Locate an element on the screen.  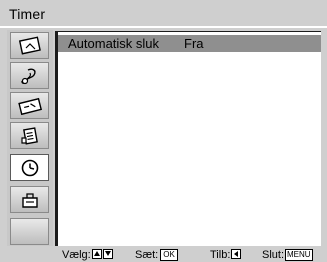
sidebar-item-timer is located at coordinates (29, 167).